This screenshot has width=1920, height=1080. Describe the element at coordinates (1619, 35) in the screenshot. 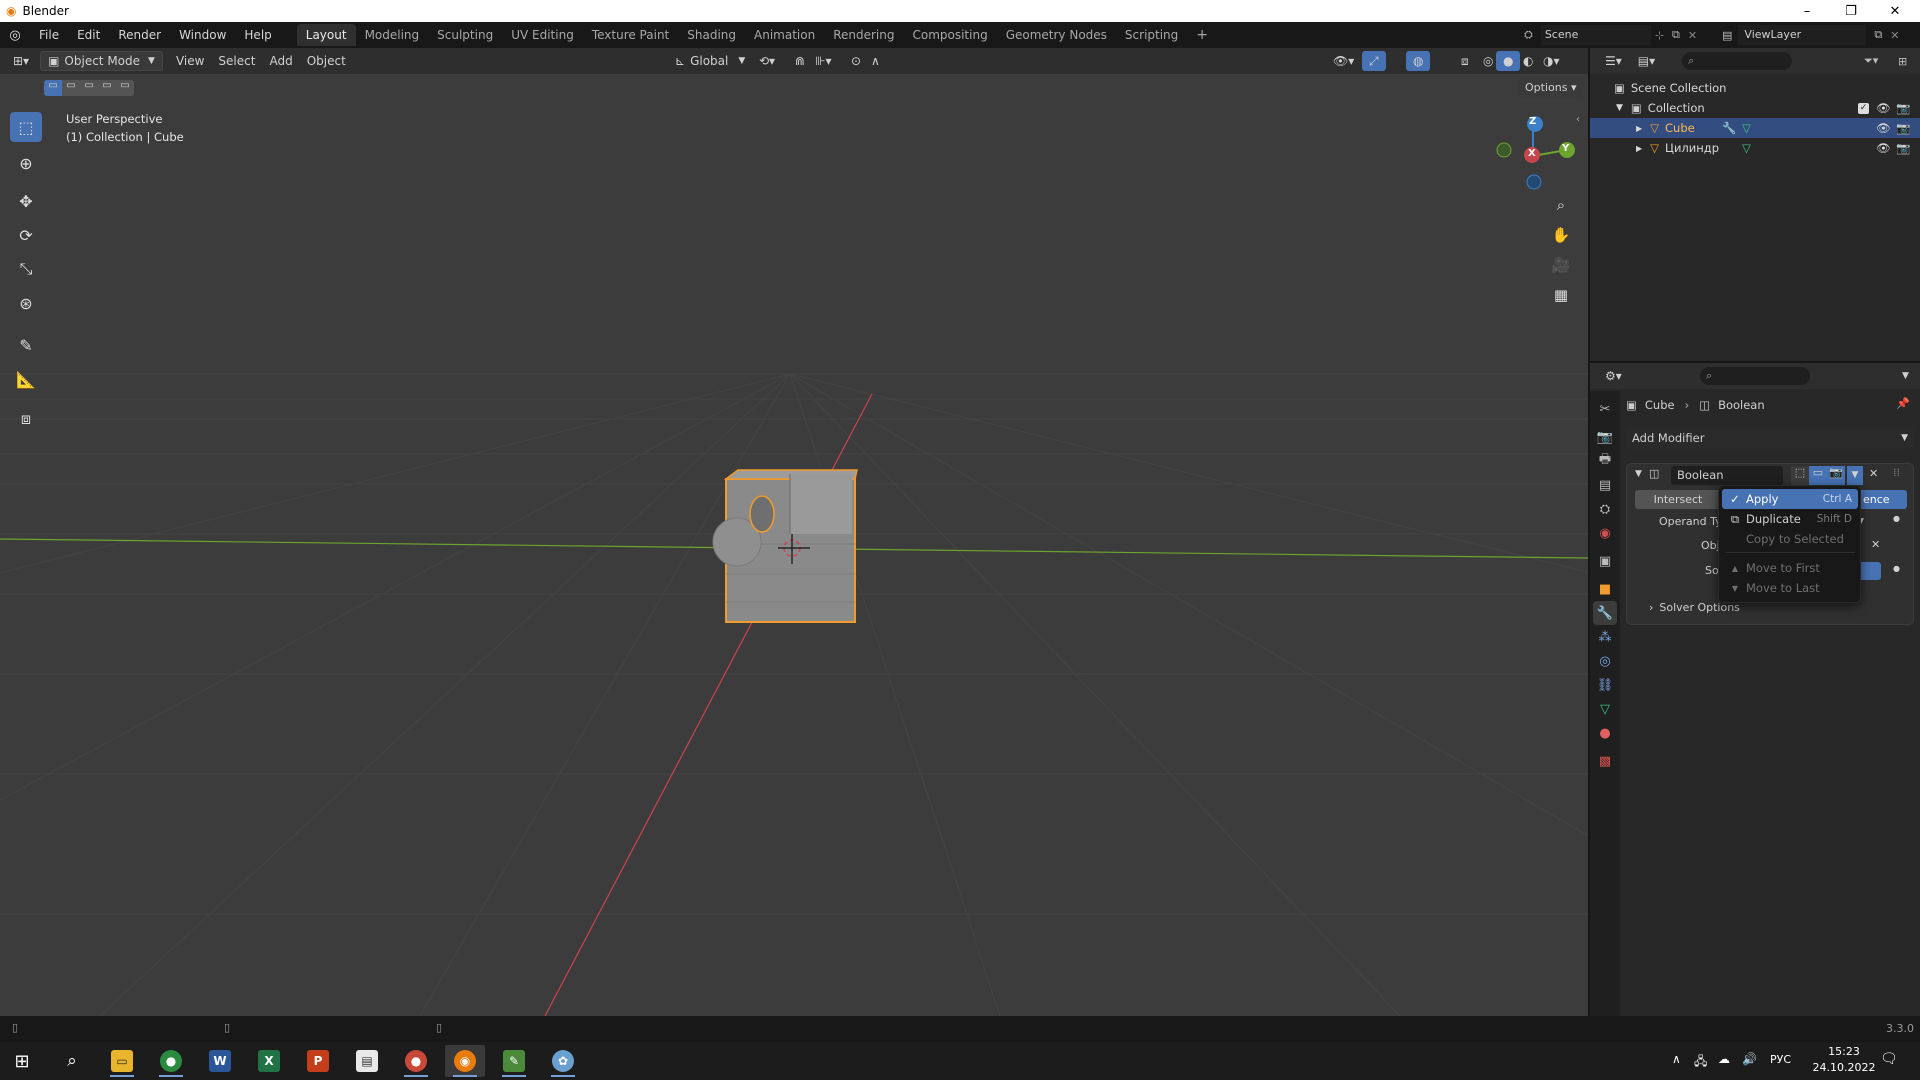

I see `scene-selector: ⛭ Scene ⊹ ⧉ ✕` at that location.